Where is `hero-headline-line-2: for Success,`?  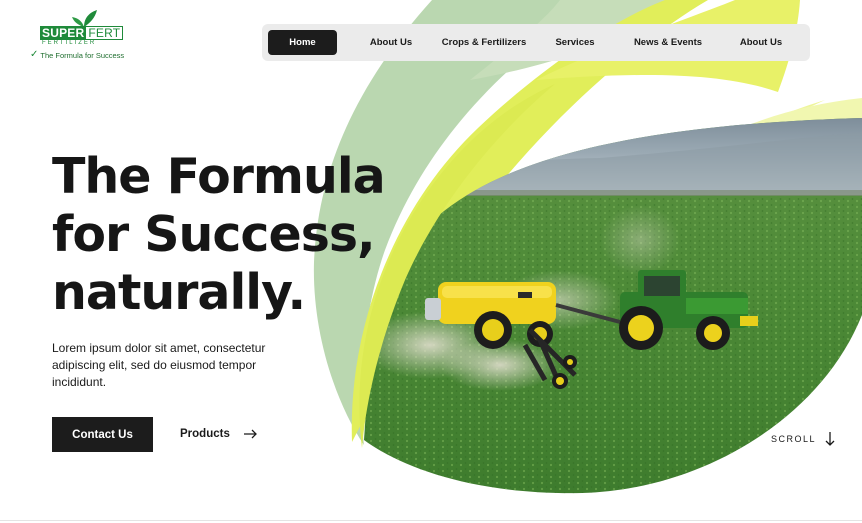 hero-headline-line-2: for Success, is located at coordinates (214, 234).